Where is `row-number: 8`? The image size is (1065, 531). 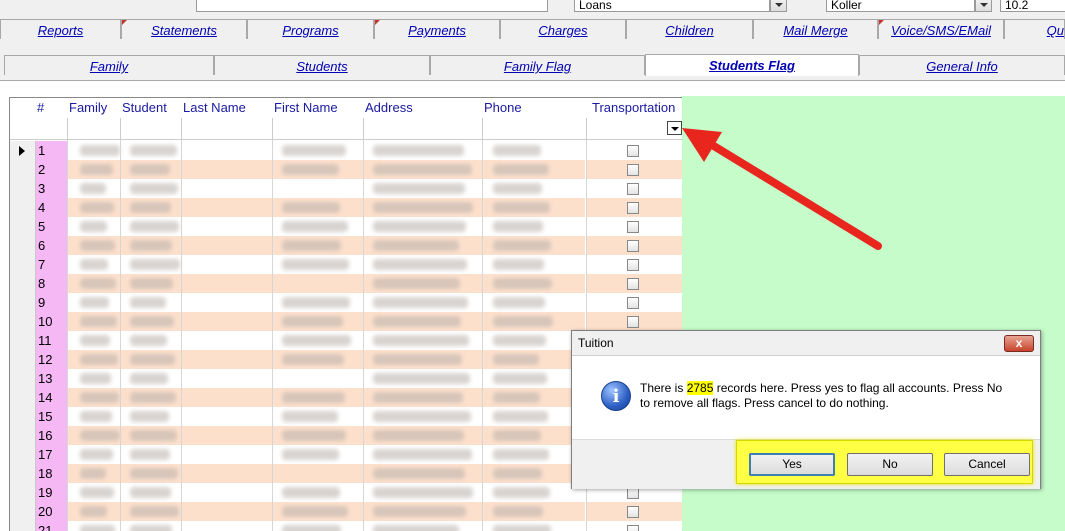 row-number: 8 is located at coordinates (52, 283).